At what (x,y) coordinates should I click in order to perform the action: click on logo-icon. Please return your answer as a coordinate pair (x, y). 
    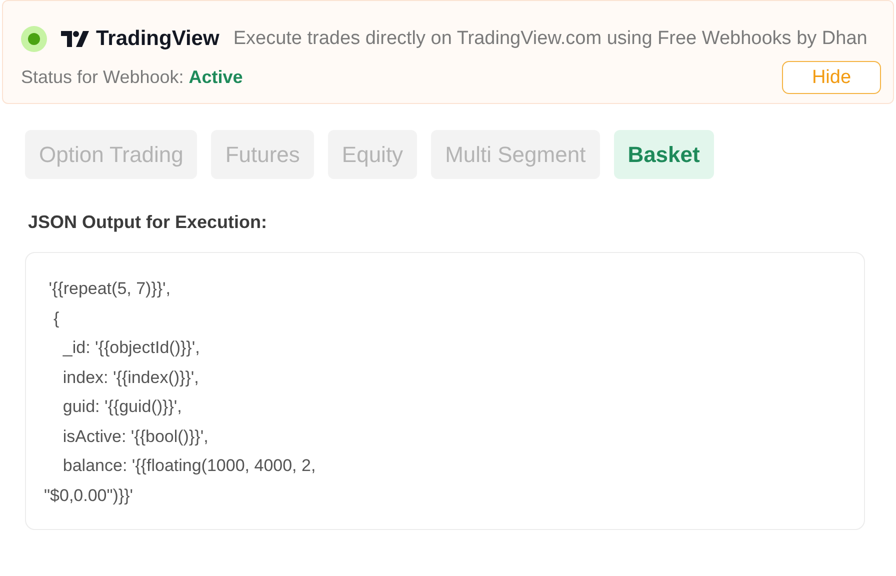
    Looking at the image, I should click on (75, 39).